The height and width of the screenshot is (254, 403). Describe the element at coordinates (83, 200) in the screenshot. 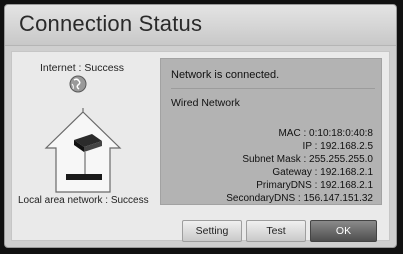

I see `lan-status-label: Local area network : Success` at that location.